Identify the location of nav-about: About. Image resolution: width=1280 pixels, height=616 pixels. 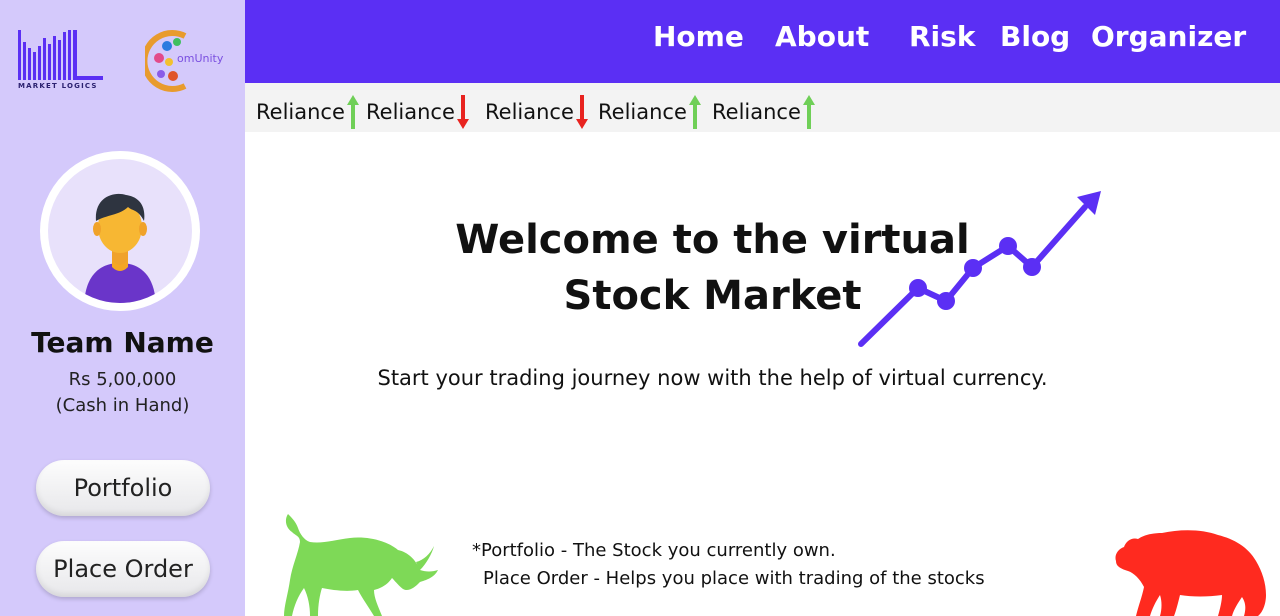
(822, 36).